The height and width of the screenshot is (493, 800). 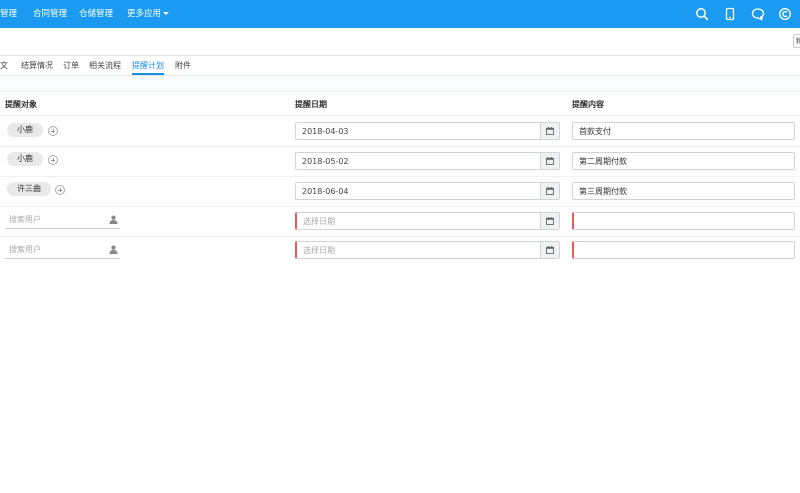 I want to click on tab-reminder-plan: 提醒计划, so click(x=148, y=65).